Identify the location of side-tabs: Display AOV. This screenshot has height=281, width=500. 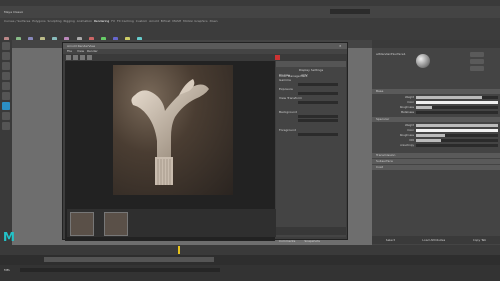
(311, 69).